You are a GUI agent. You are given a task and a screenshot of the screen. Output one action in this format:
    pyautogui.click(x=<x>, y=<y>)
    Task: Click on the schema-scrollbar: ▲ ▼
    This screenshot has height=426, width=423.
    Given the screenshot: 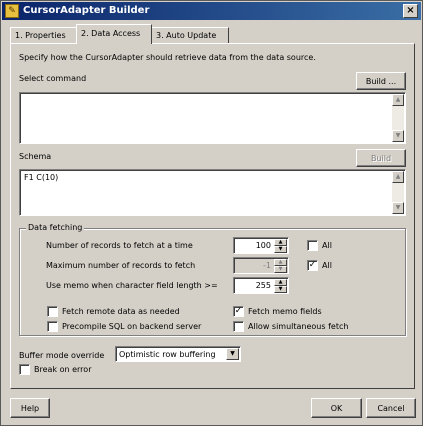 What is the action you would take?
    pyautogui.click(x=398, y=192)
    